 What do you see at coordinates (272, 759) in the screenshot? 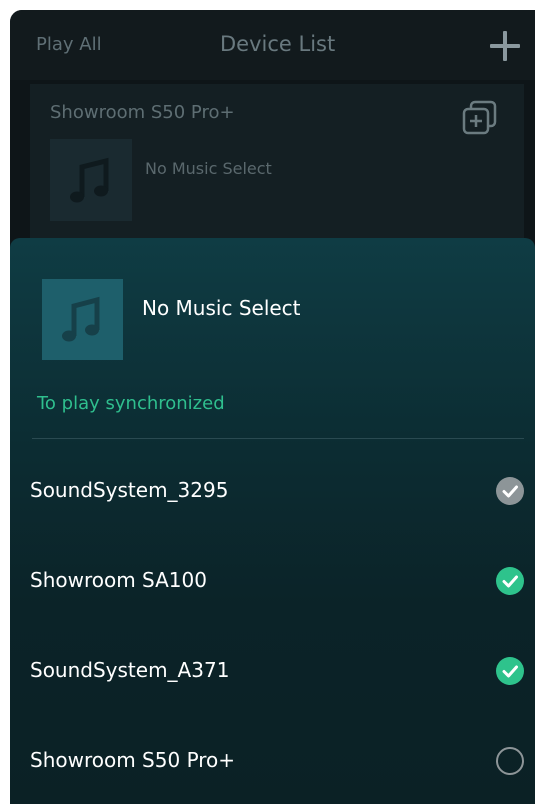
I see `device-row: Showroom S50 Pro+` at bounding box center [272, 759].